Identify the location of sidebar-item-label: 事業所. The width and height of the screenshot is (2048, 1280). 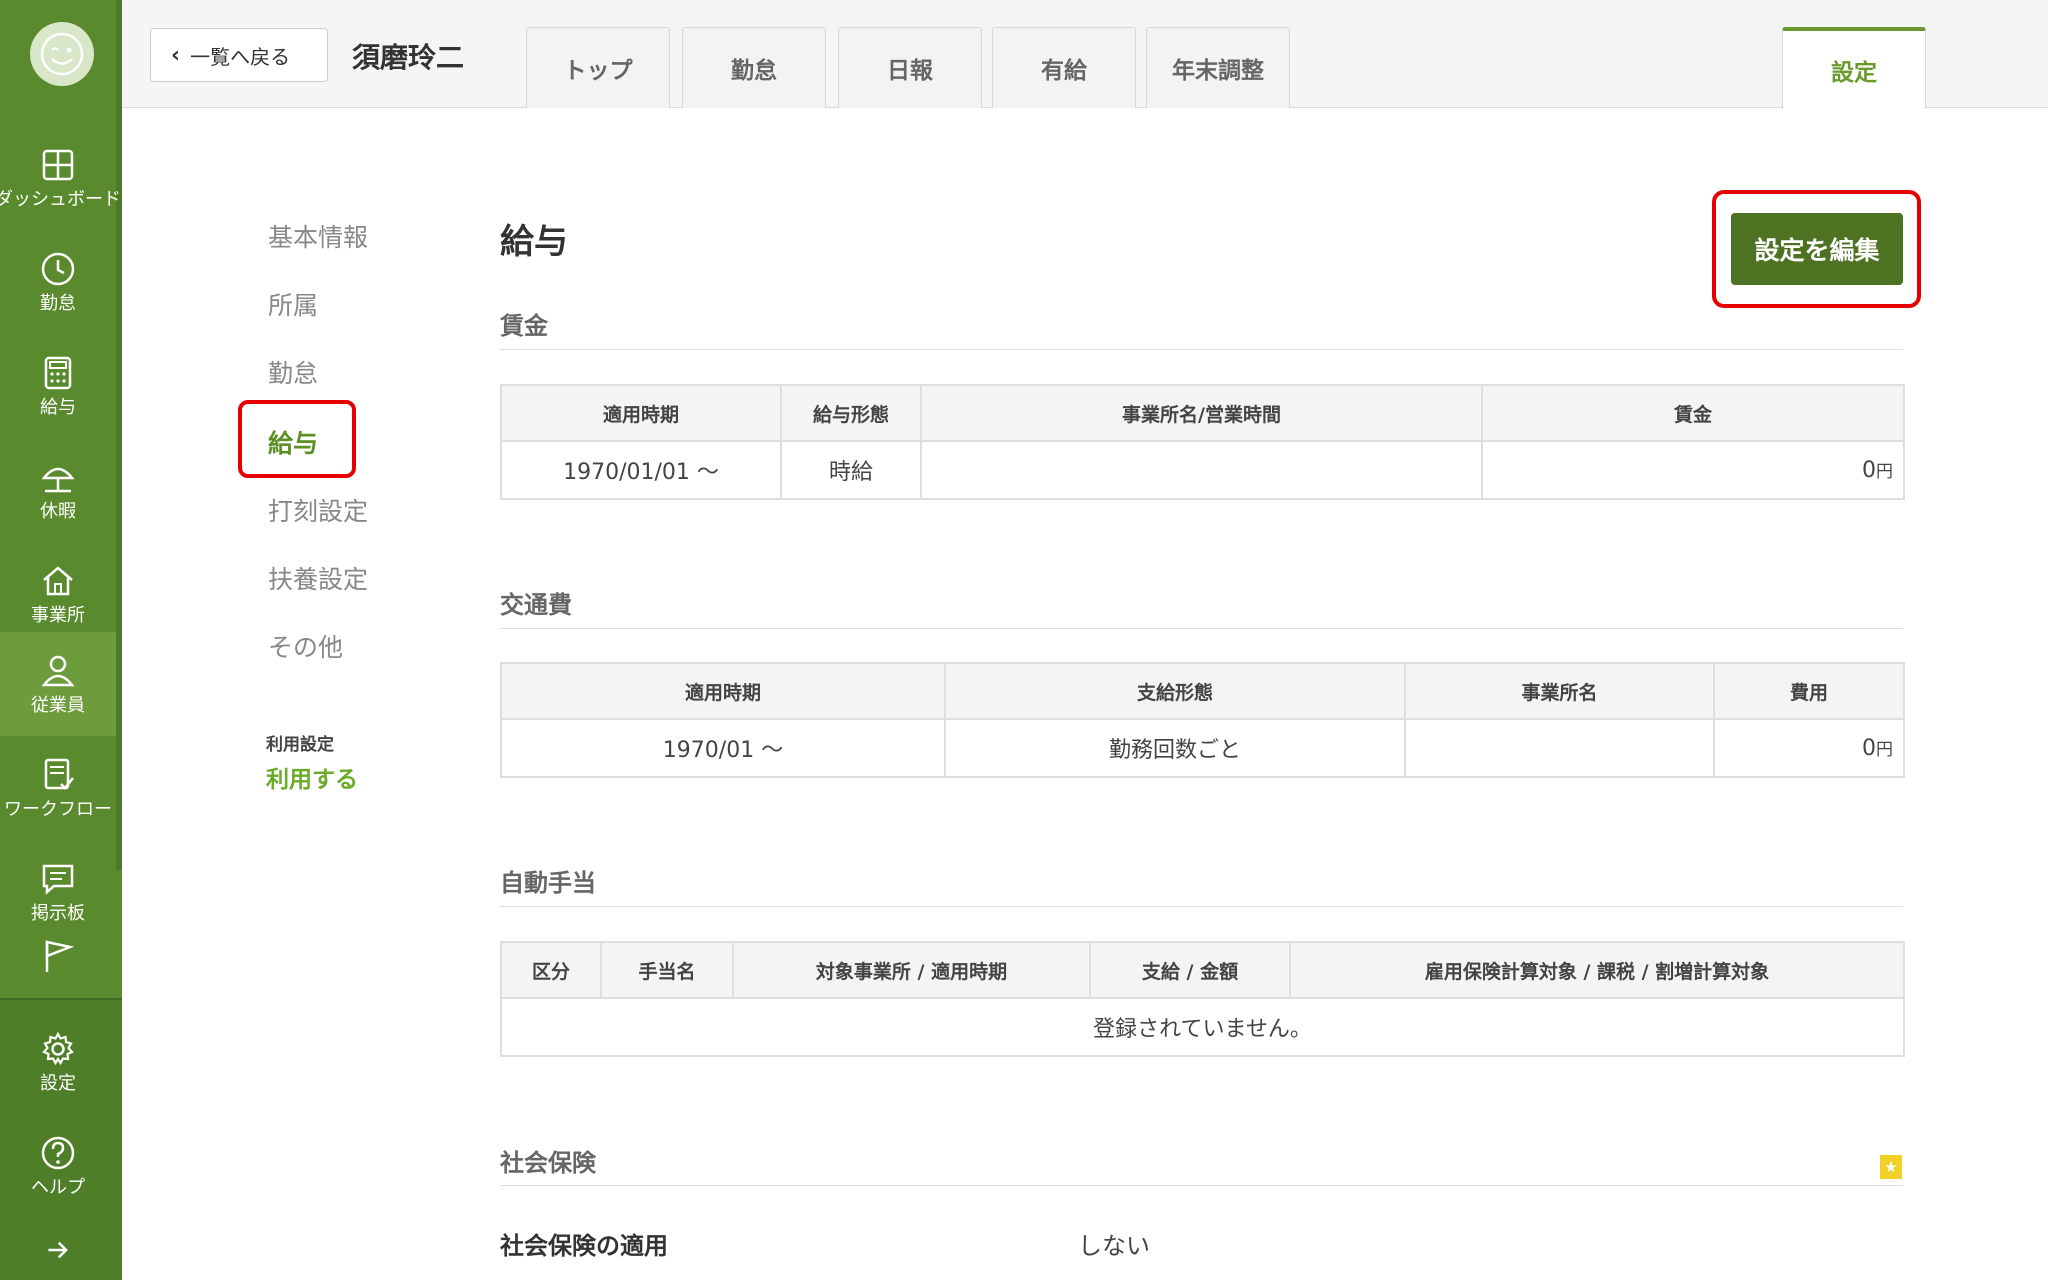
(58, 615).